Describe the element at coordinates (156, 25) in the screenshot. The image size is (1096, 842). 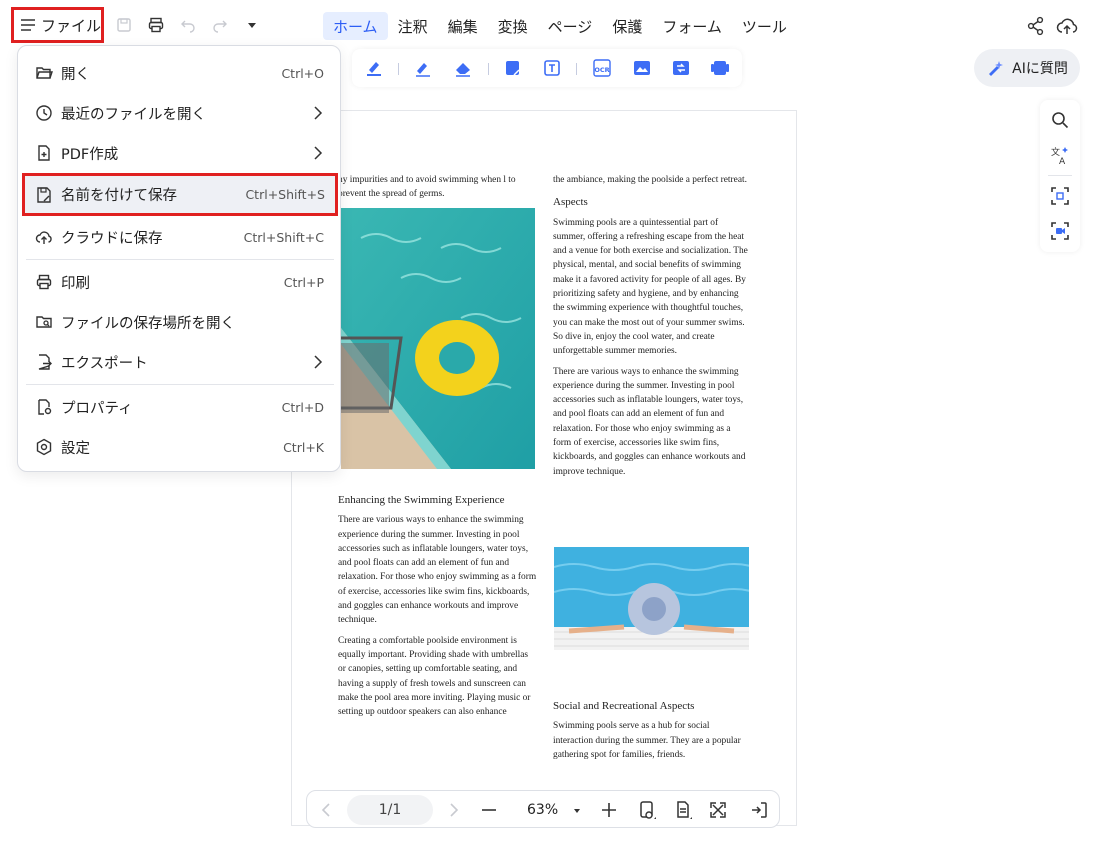
I see `print-icon` at that location.